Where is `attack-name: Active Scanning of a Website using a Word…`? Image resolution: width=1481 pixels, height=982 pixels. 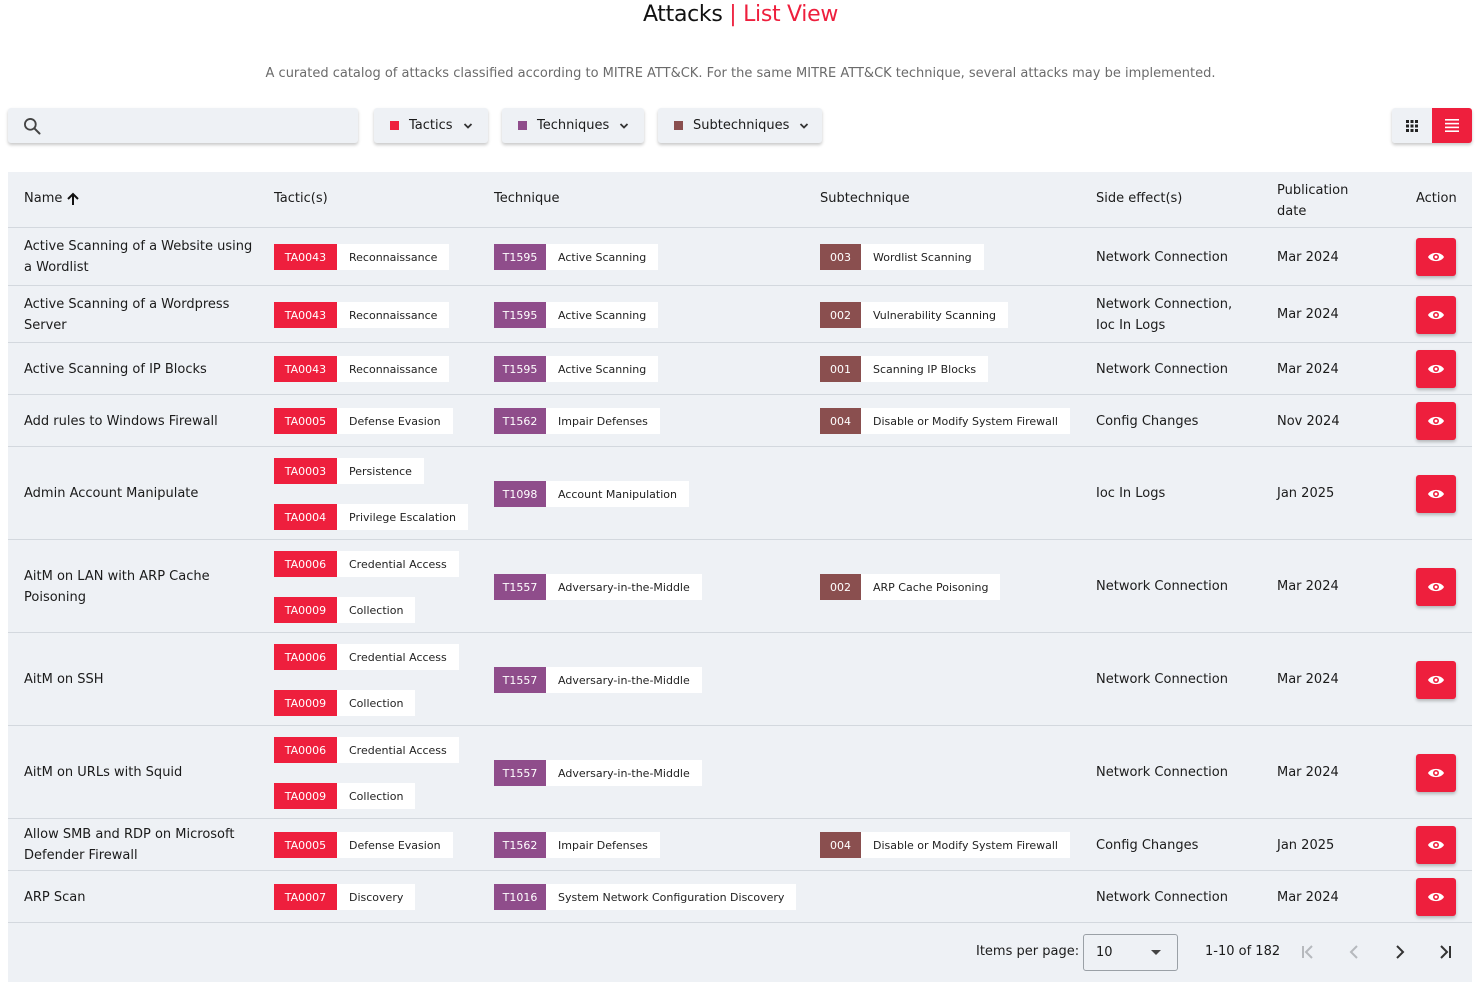
attack-name: Active Scanning of a Website using a Word… is located at coordinates (139, 257).